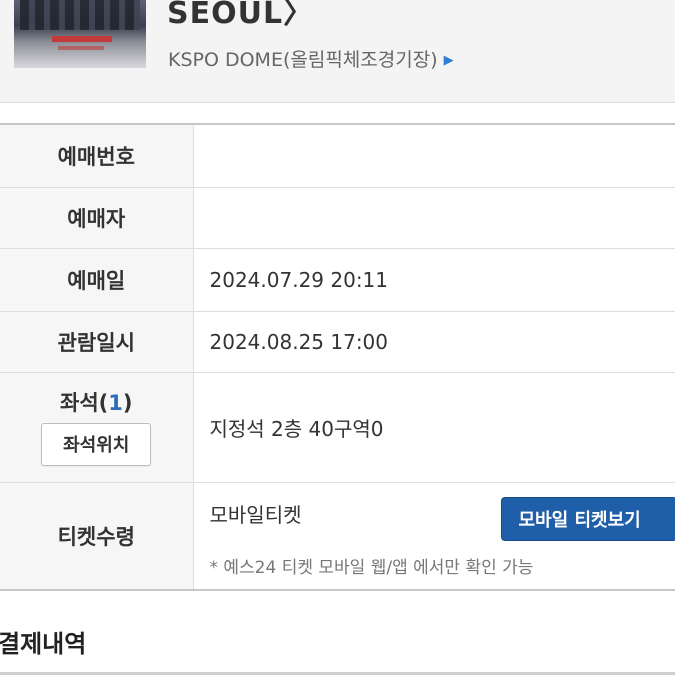 Image resolution: width=675 pixels, height=675 pixels. What do you see at coordinates (371, 567) in the screenshot?
I see `ticket-note: * 예스24 티켓 모바일 웹/앱 에서만 확인 가능` at bounding box center [371, 567].